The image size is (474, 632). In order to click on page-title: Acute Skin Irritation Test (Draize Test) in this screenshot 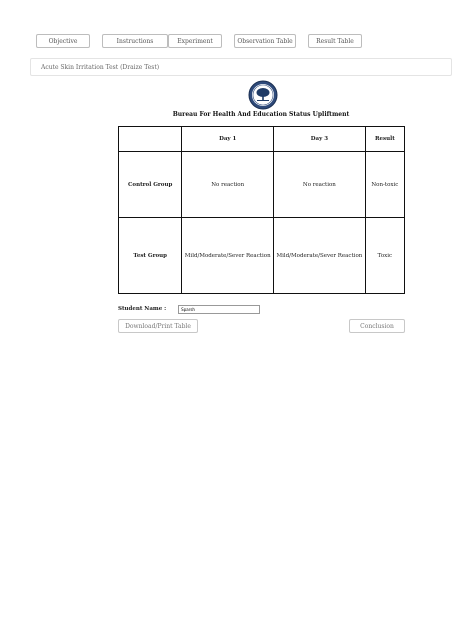, I will do `click(241, 67)`.